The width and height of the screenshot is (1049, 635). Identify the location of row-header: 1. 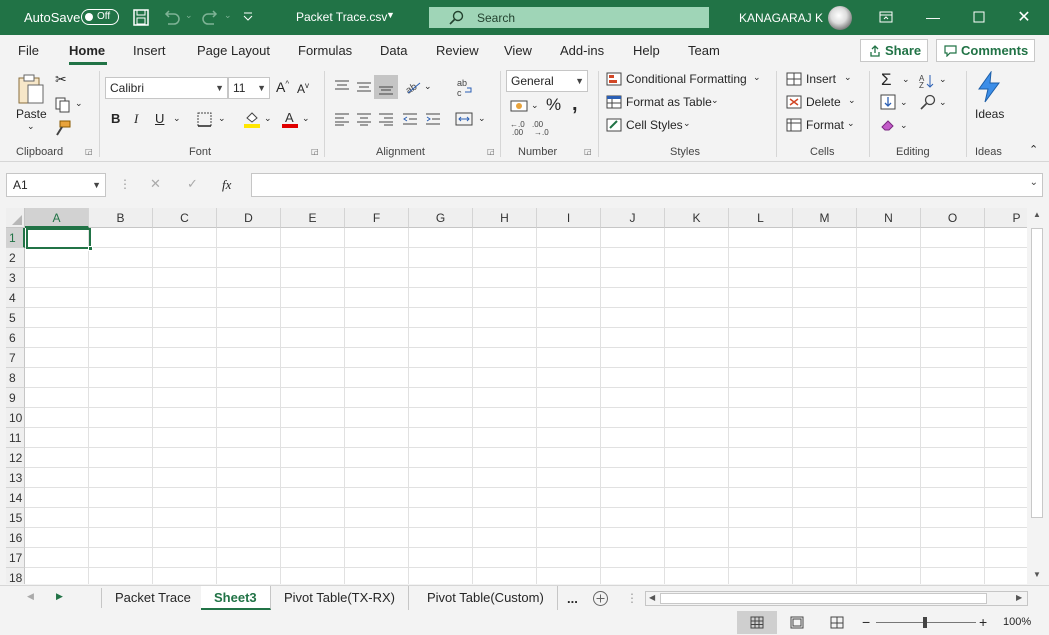
(15, 238).